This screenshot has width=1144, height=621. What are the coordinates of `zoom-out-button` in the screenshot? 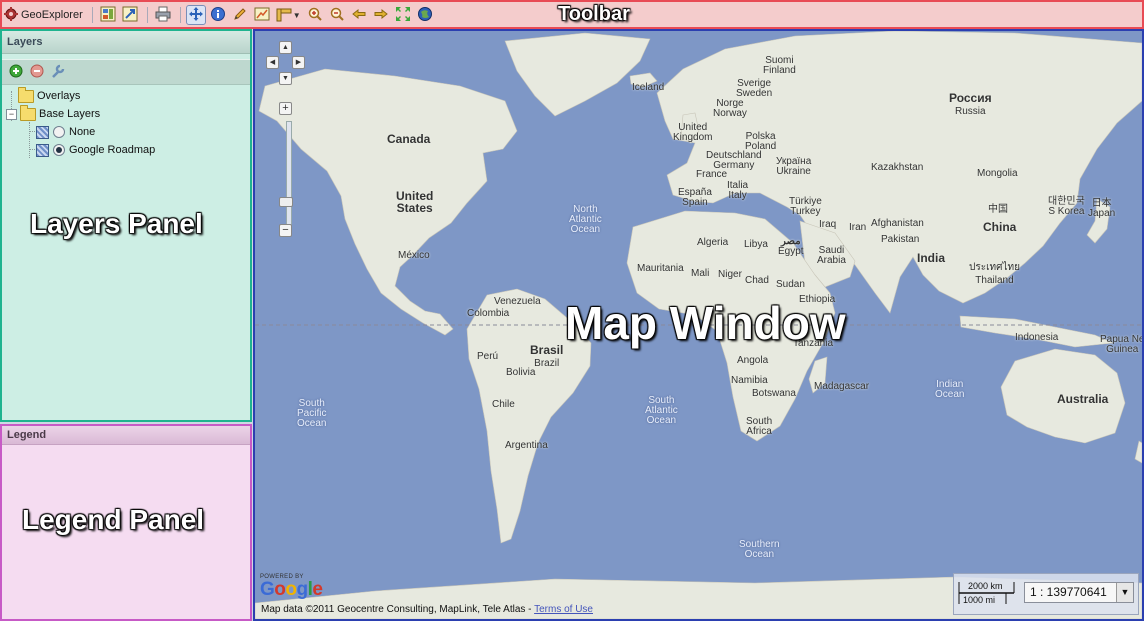 It's located at (337, 15).